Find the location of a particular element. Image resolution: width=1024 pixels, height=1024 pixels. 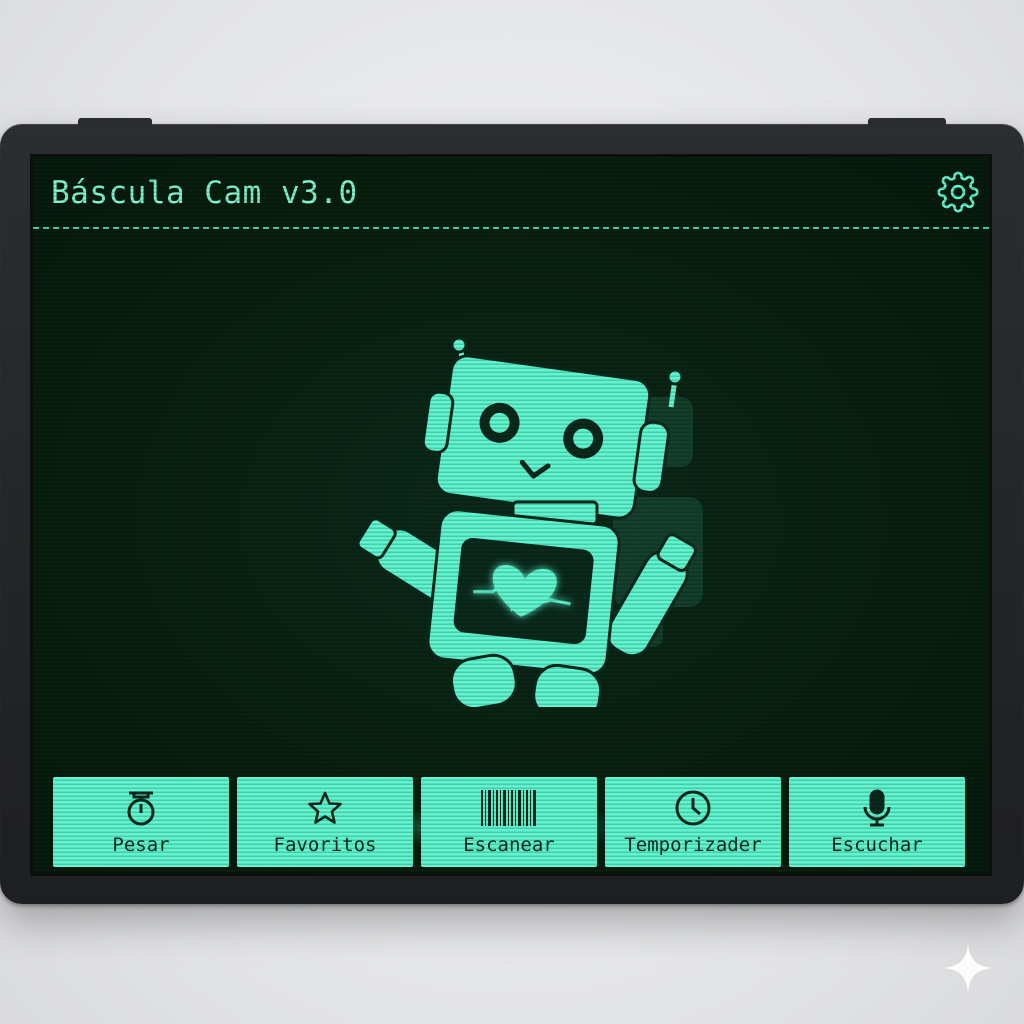

pesar-label: Pesar is located at coordinates (141, 845).